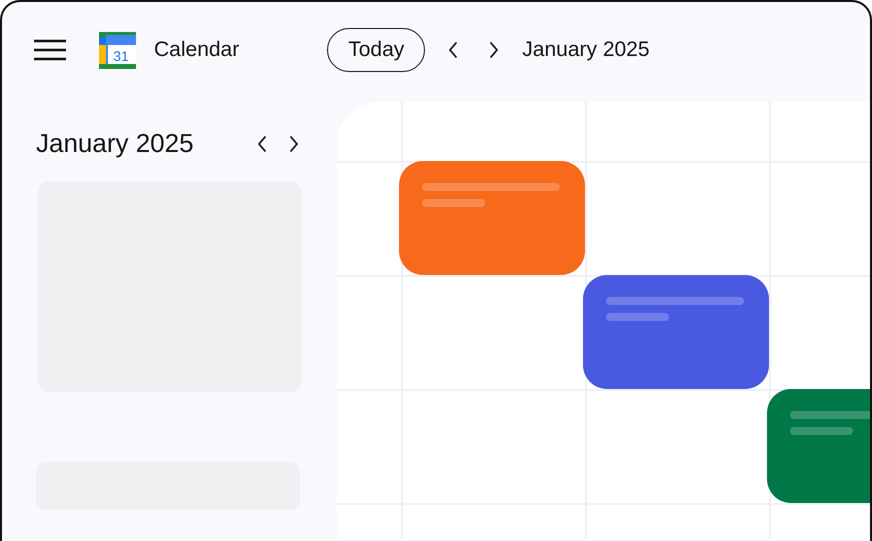 This screenshot has height=541, width=872. What do you see at coordinates (117, 50) in the screenshot?
I see `calendar-logo: 31` at bounding box center [117, 50].